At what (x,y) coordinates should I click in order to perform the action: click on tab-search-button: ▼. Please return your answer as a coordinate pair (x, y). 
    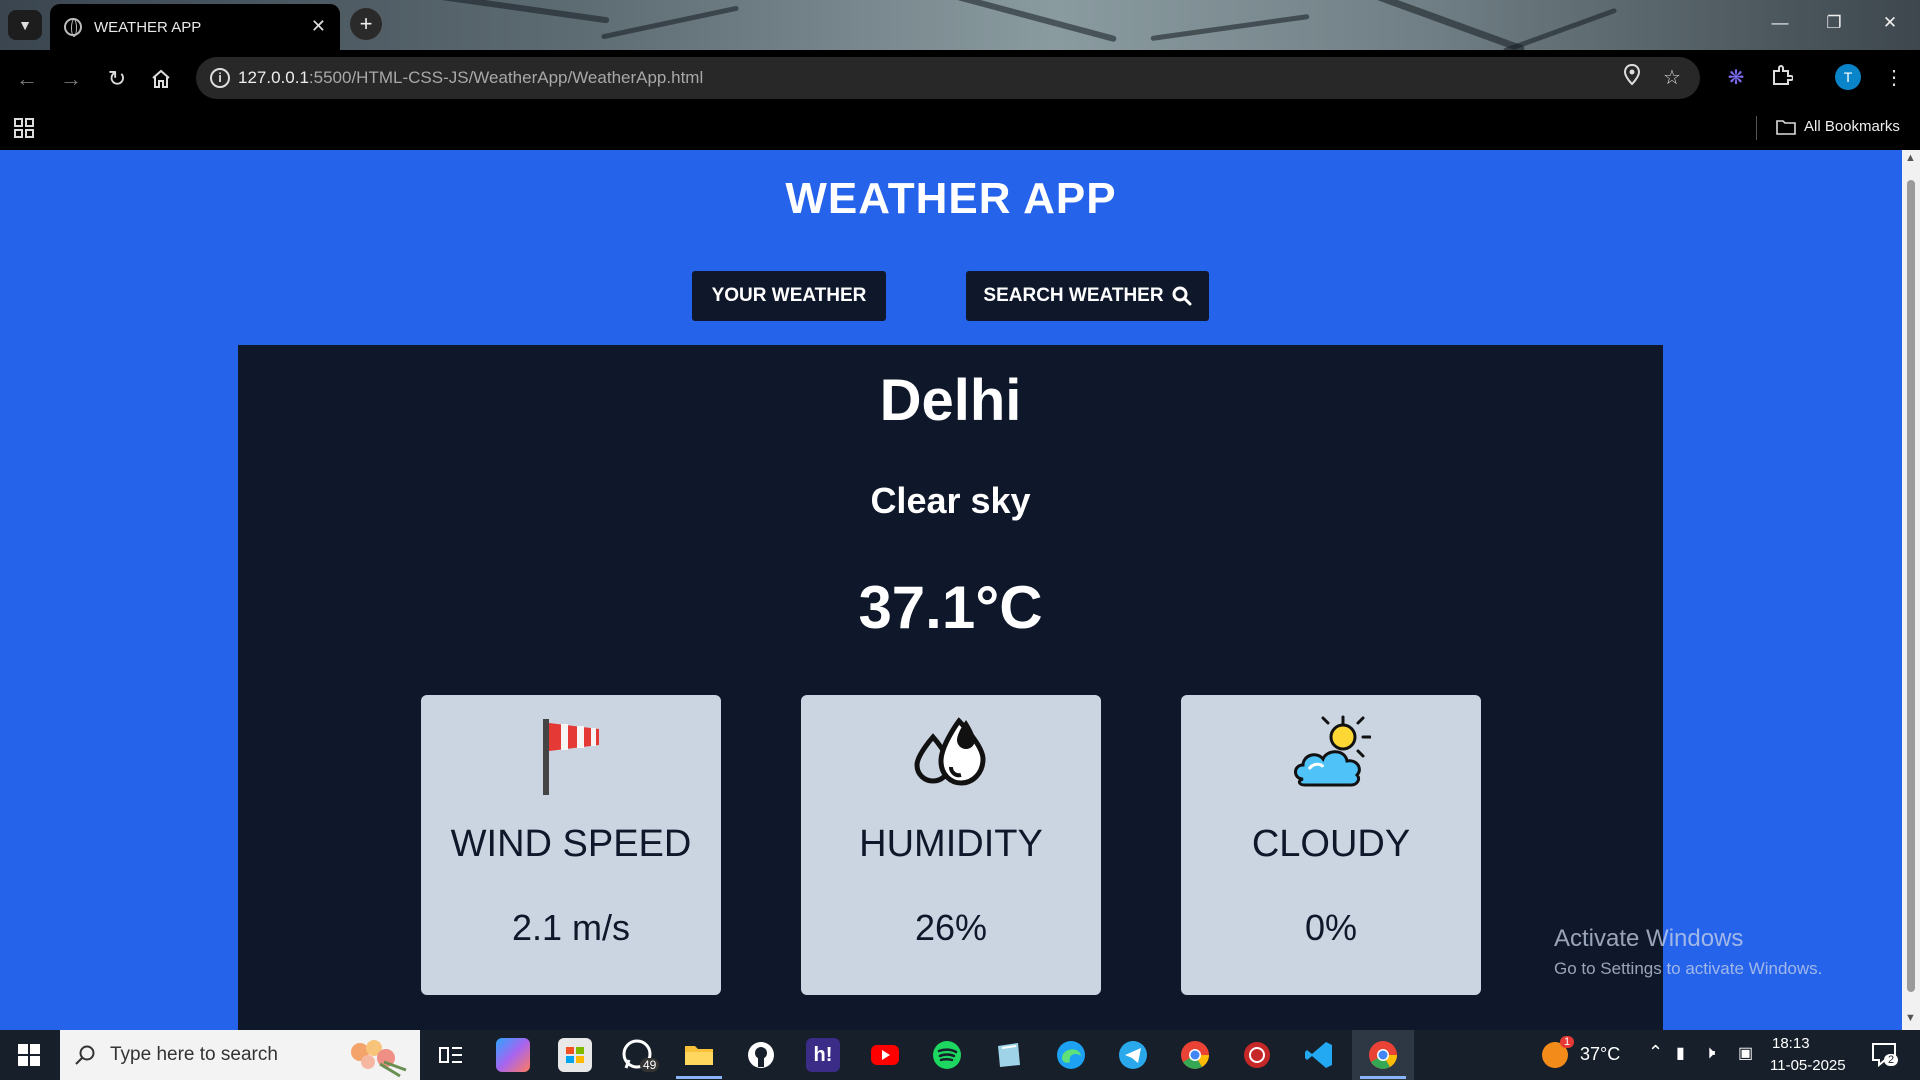
    Looking at the image, I should click on (25, 25).